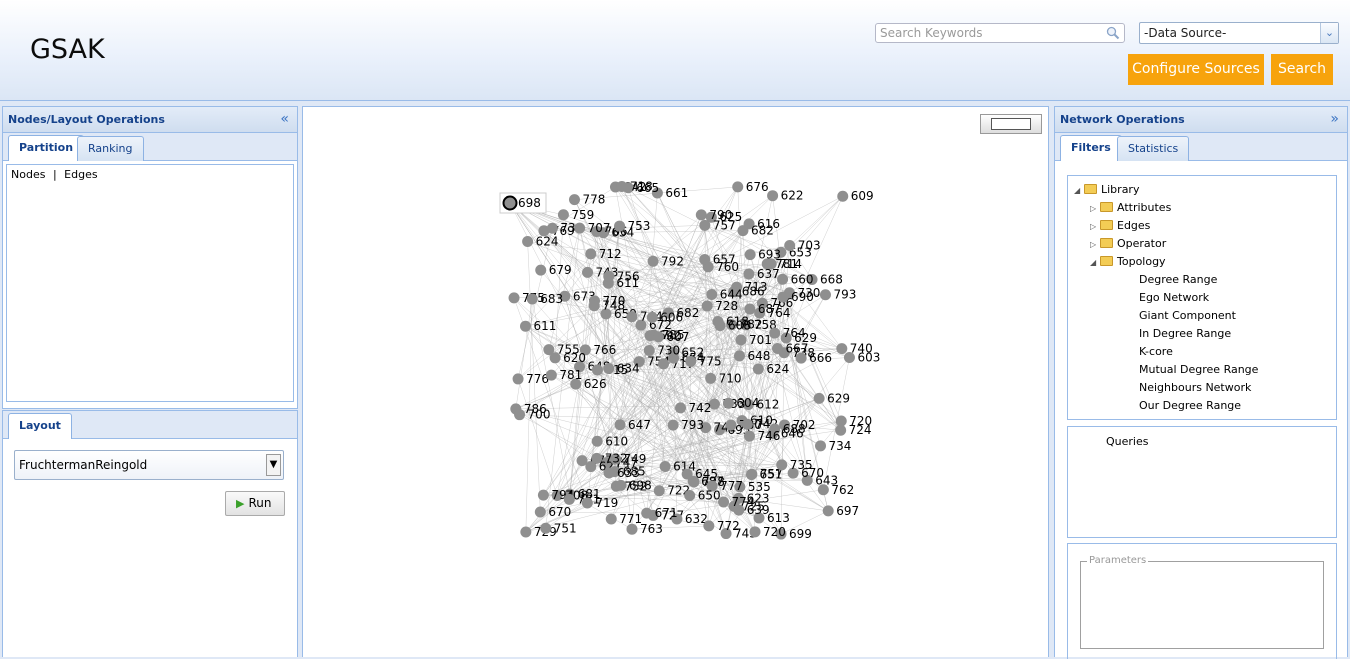 This screenshot has width=1350, height=659. I want to click on tree-node-attributes: ▷Attributes, so click(1130, 207).